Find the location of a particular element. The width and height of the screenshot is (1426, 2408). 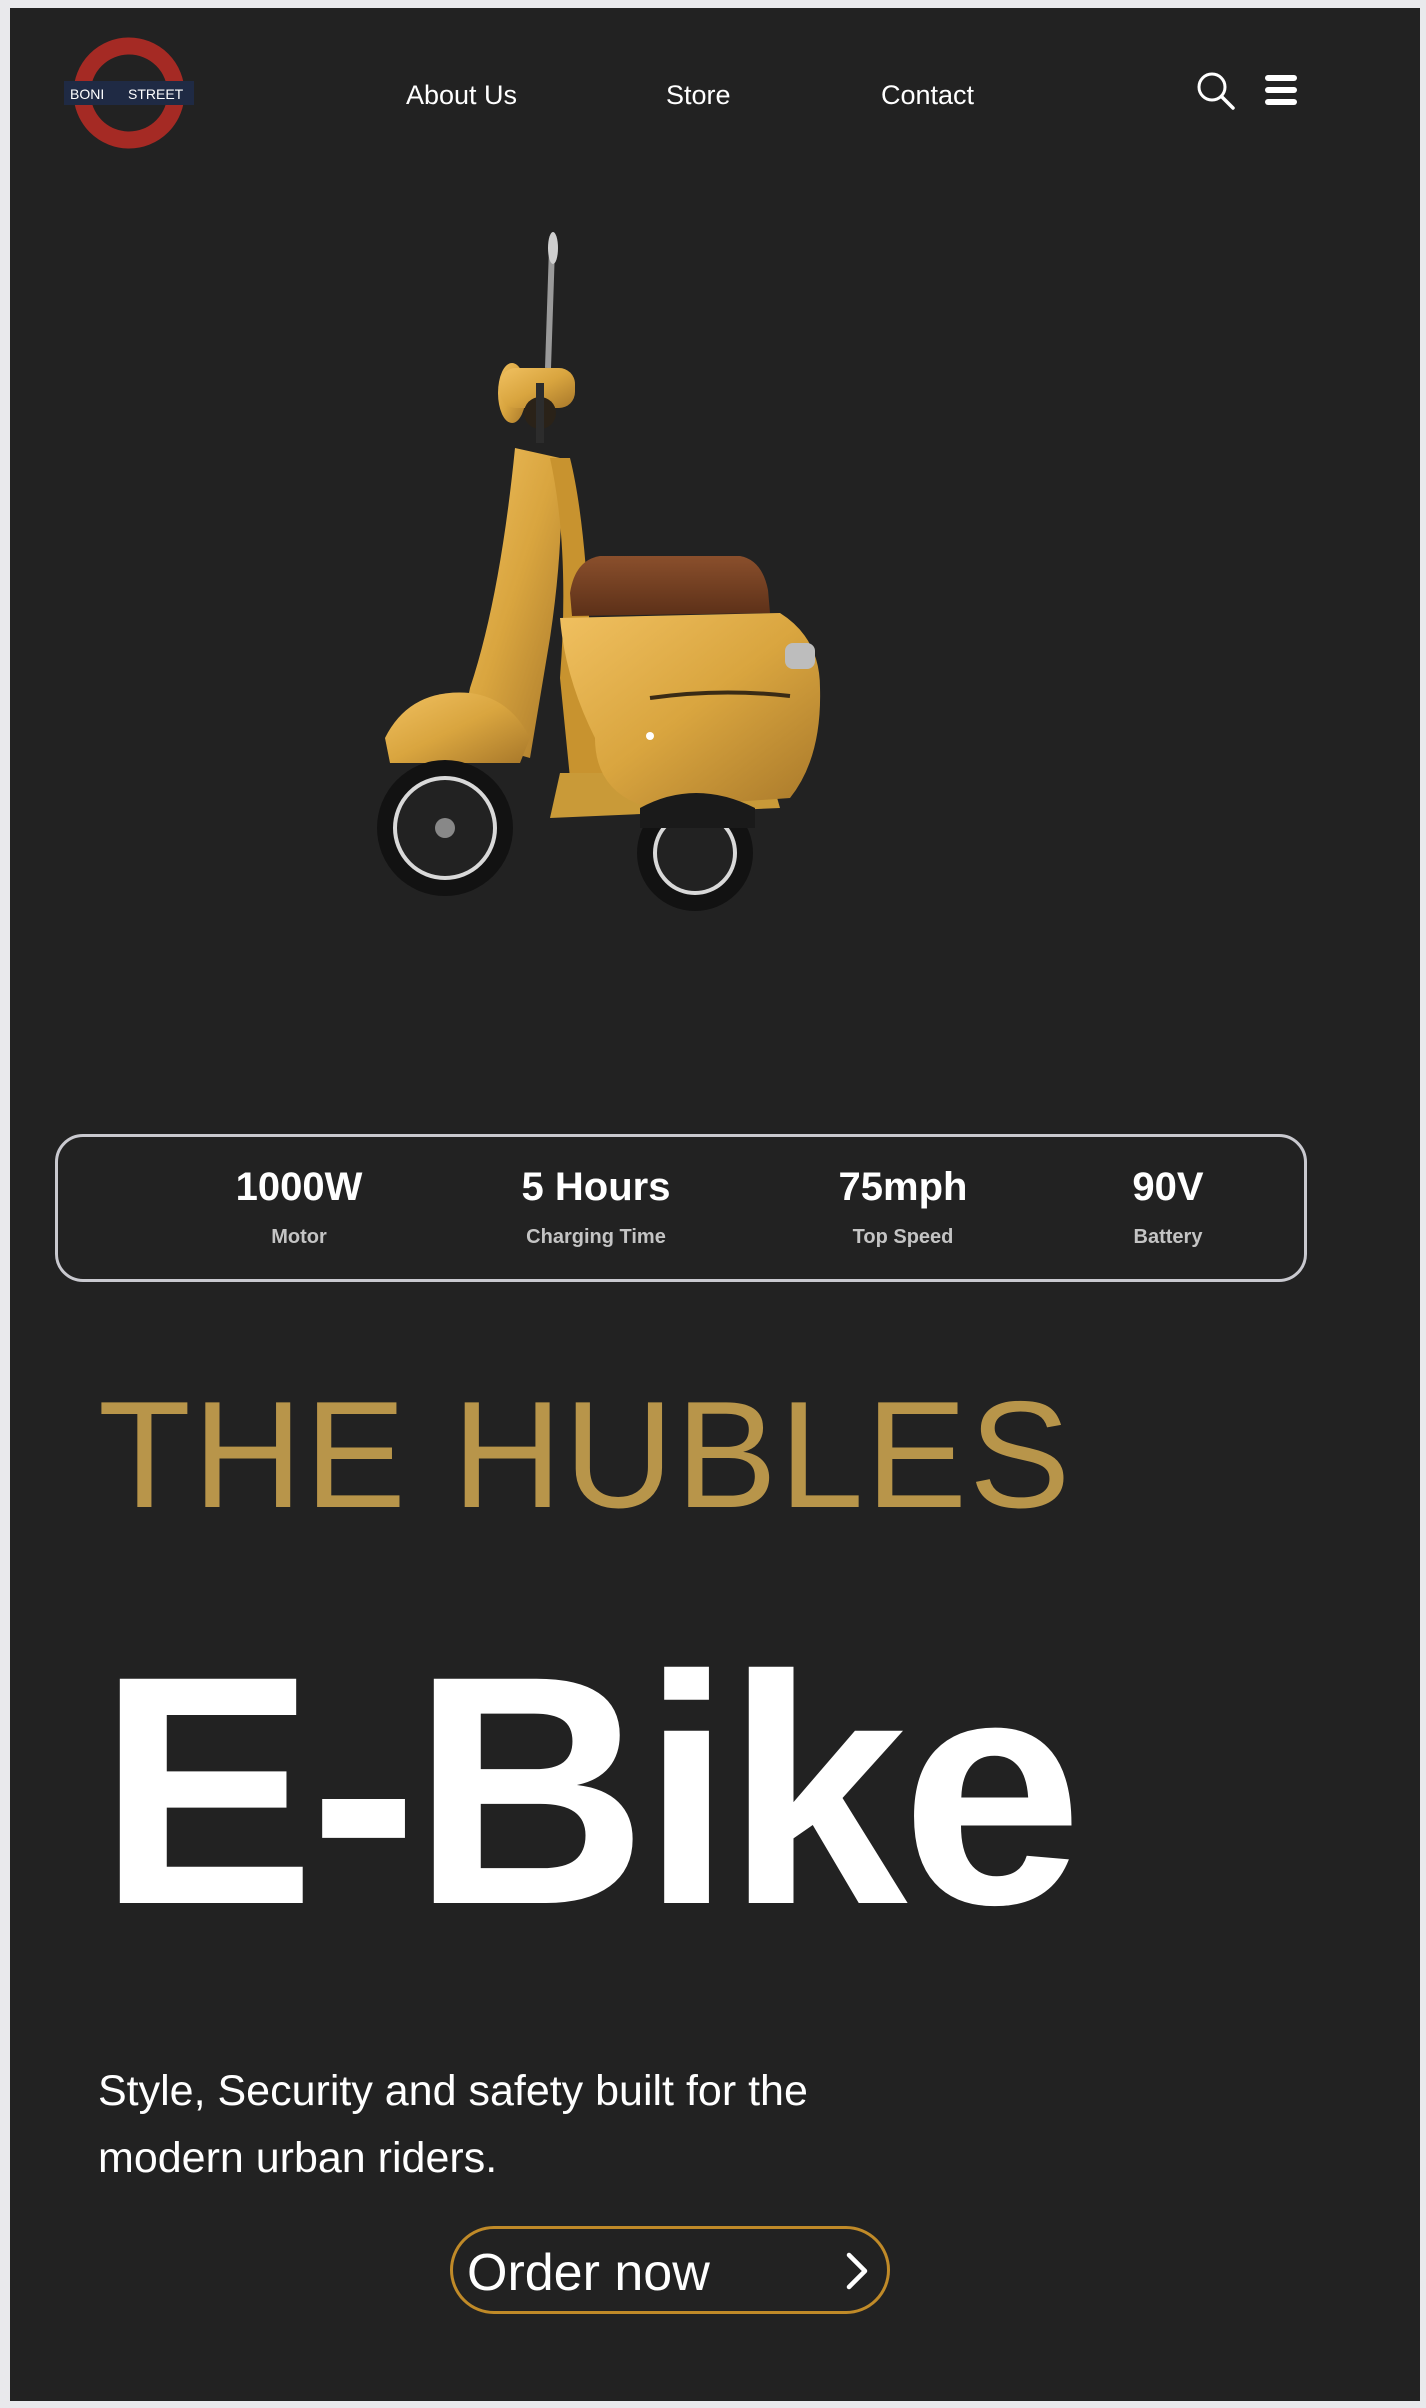

order-now-label: Order now is located at coordinates (588, 2273).